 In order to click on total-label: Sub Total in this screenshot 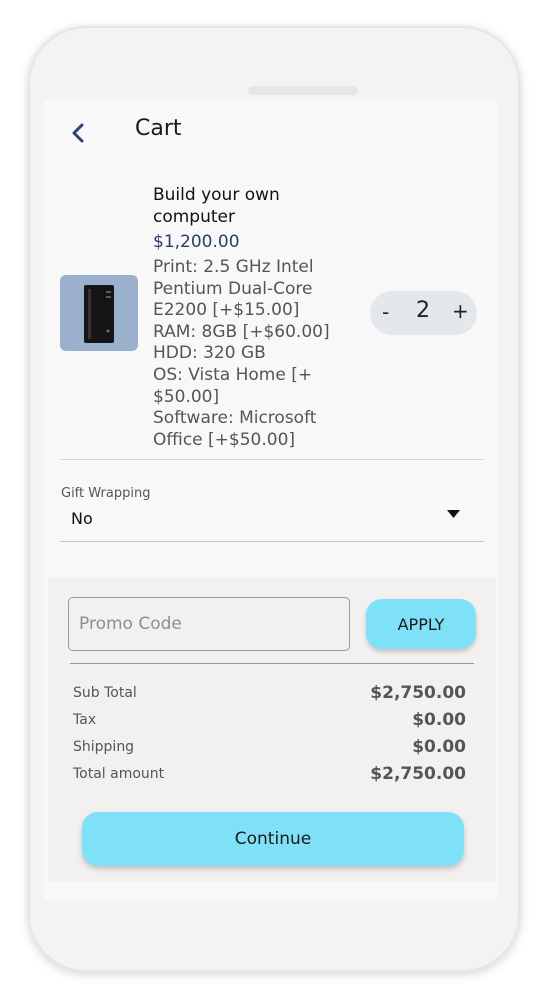, I will do `click(105, 693)`.